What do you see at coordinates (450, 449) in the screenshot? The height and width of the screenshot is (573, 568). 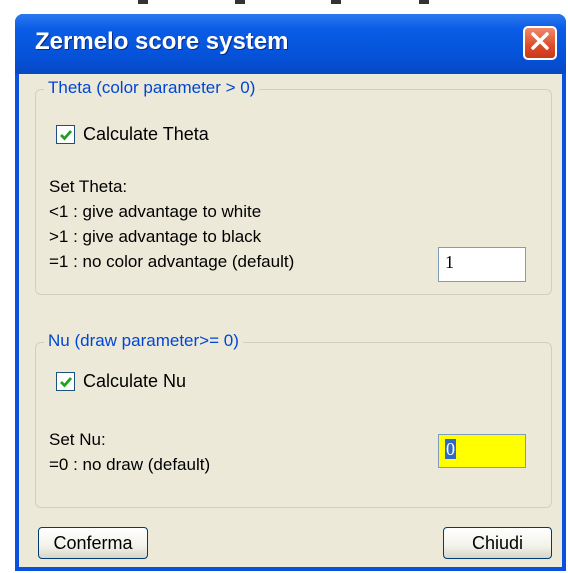 I see `nu-value-selected: 0` at bounding box center [450, 449].